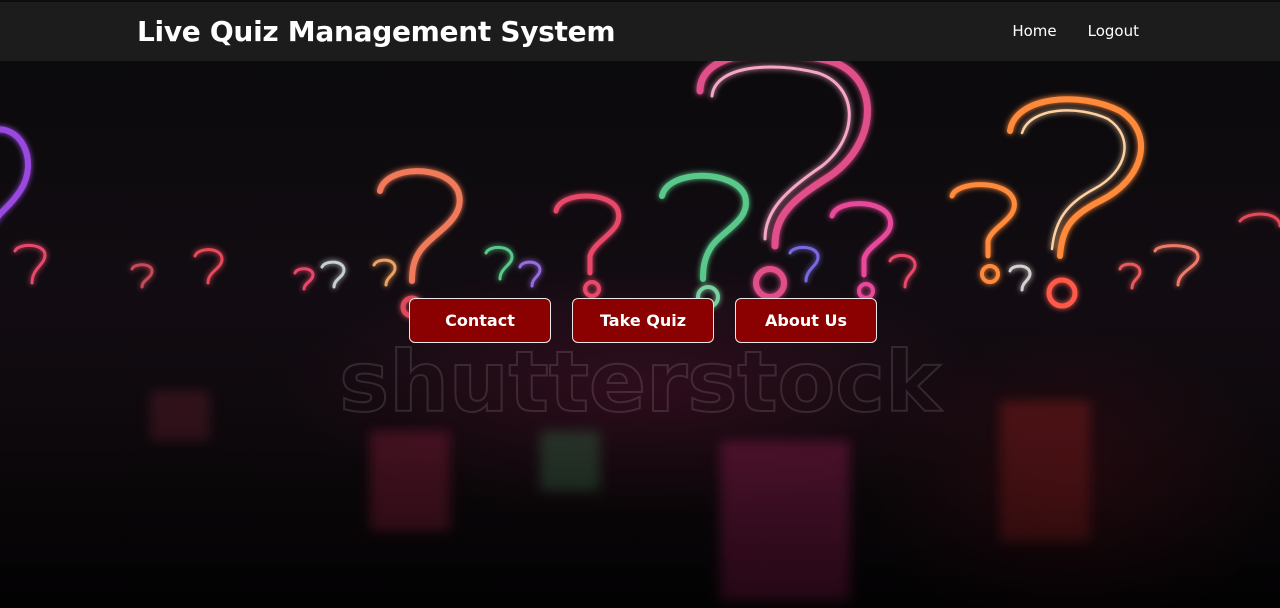 The image size is (1280, 608). Describe the element at coordinates (1075, 31) in the screenshot. I see `nav-links: Home Logout` at that location.